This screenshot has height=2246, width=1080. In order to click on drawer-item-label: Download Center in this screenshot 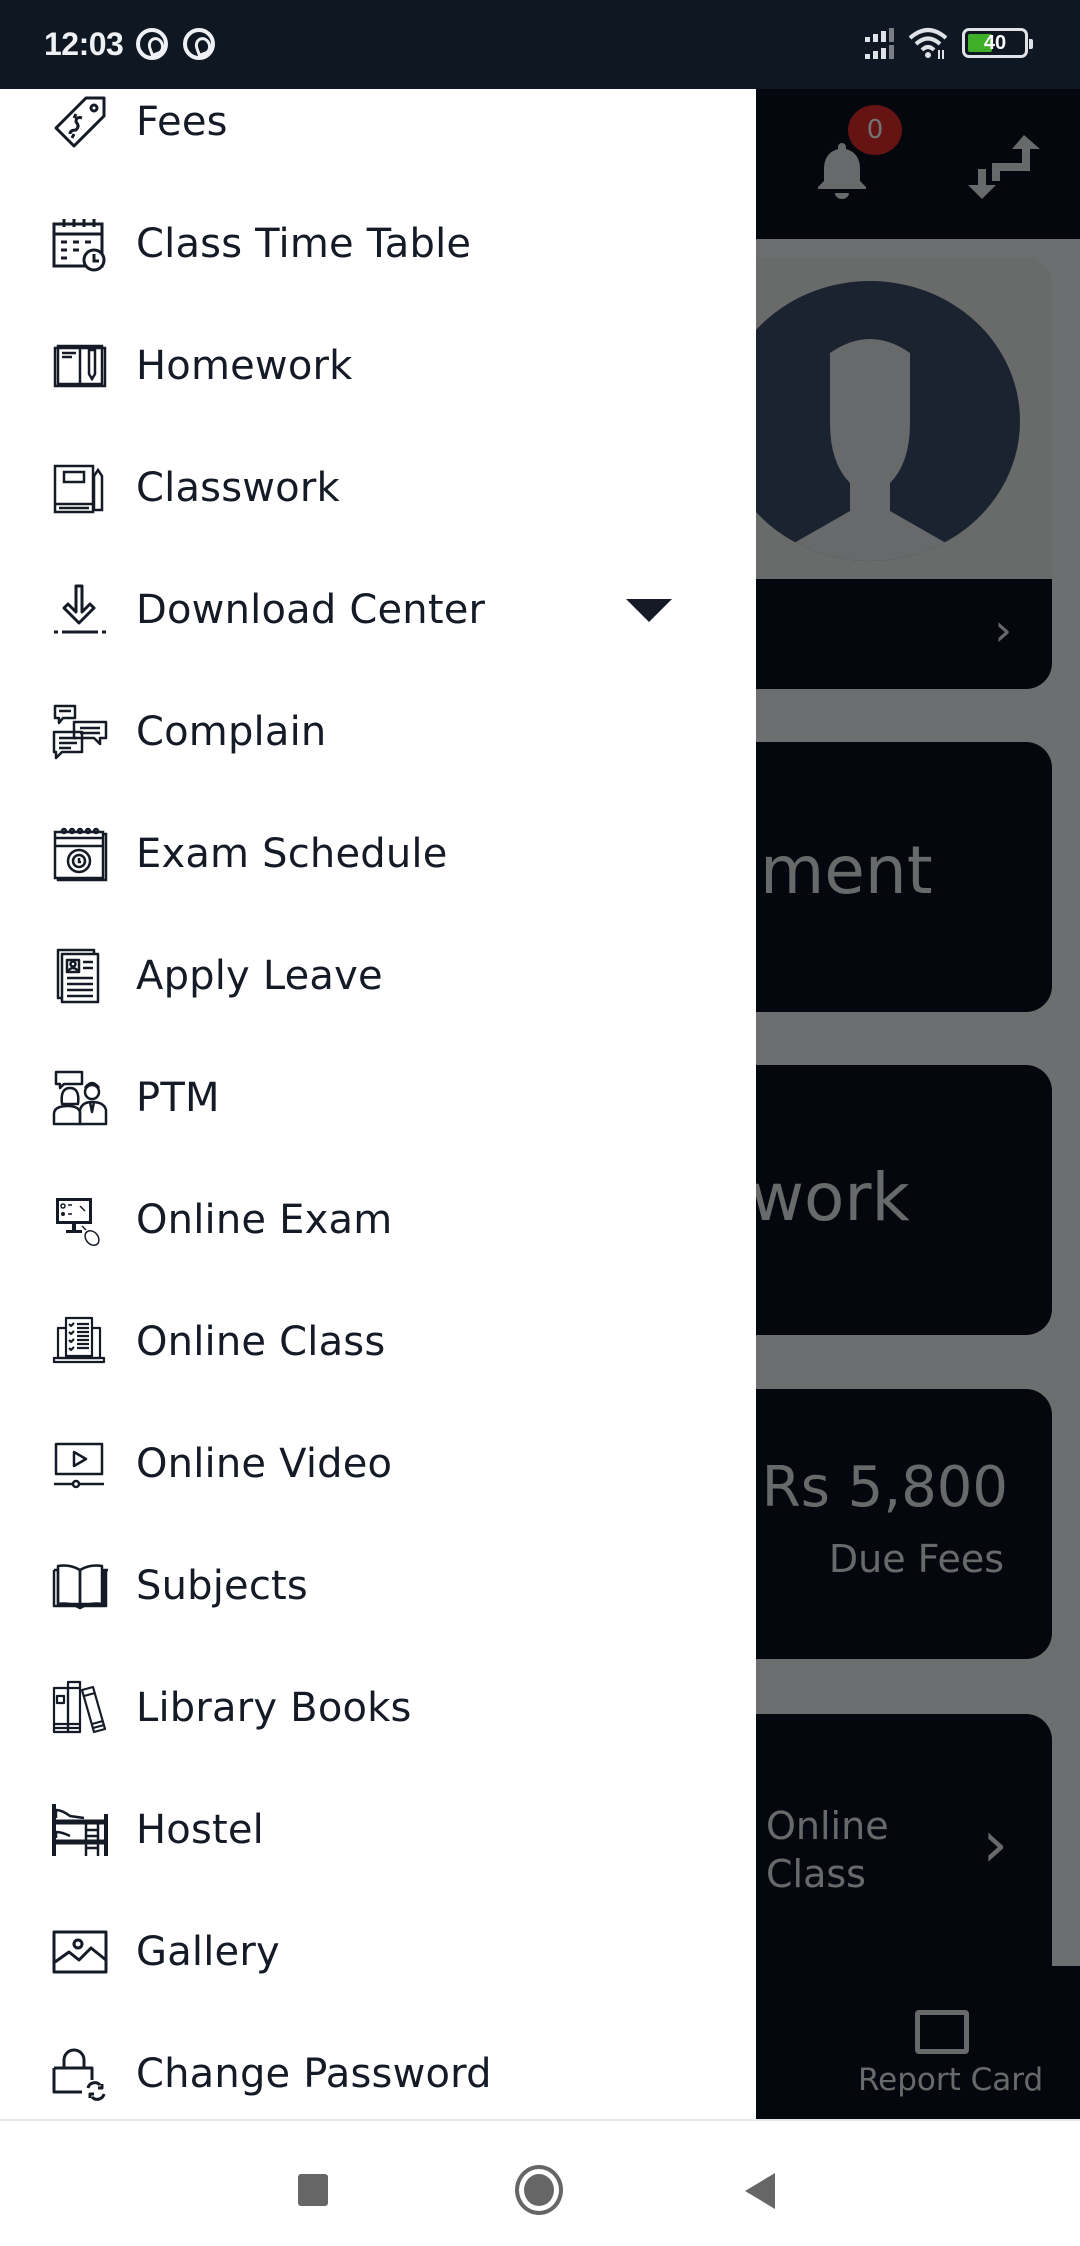, I will do `click(311, 610)`.